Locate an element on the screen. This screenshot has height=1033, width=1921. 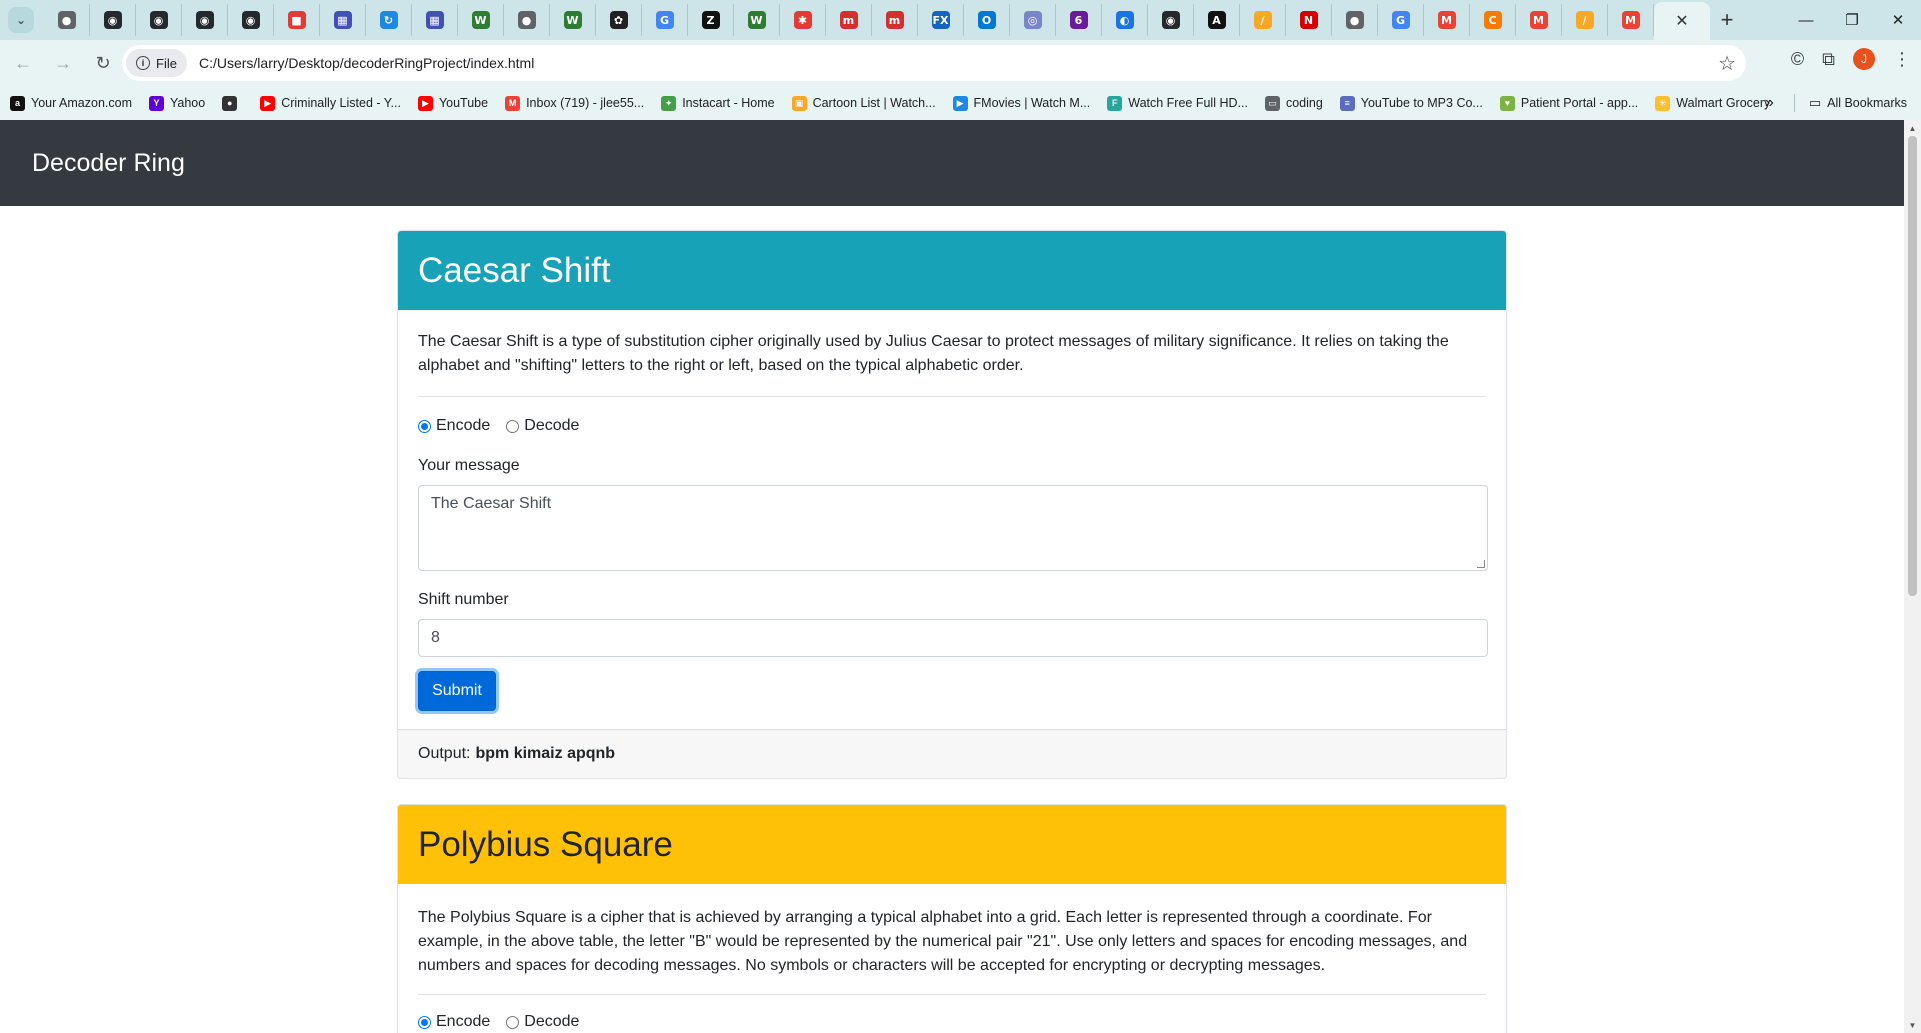
gmail-icon: M is located at coordinates (513, 103).